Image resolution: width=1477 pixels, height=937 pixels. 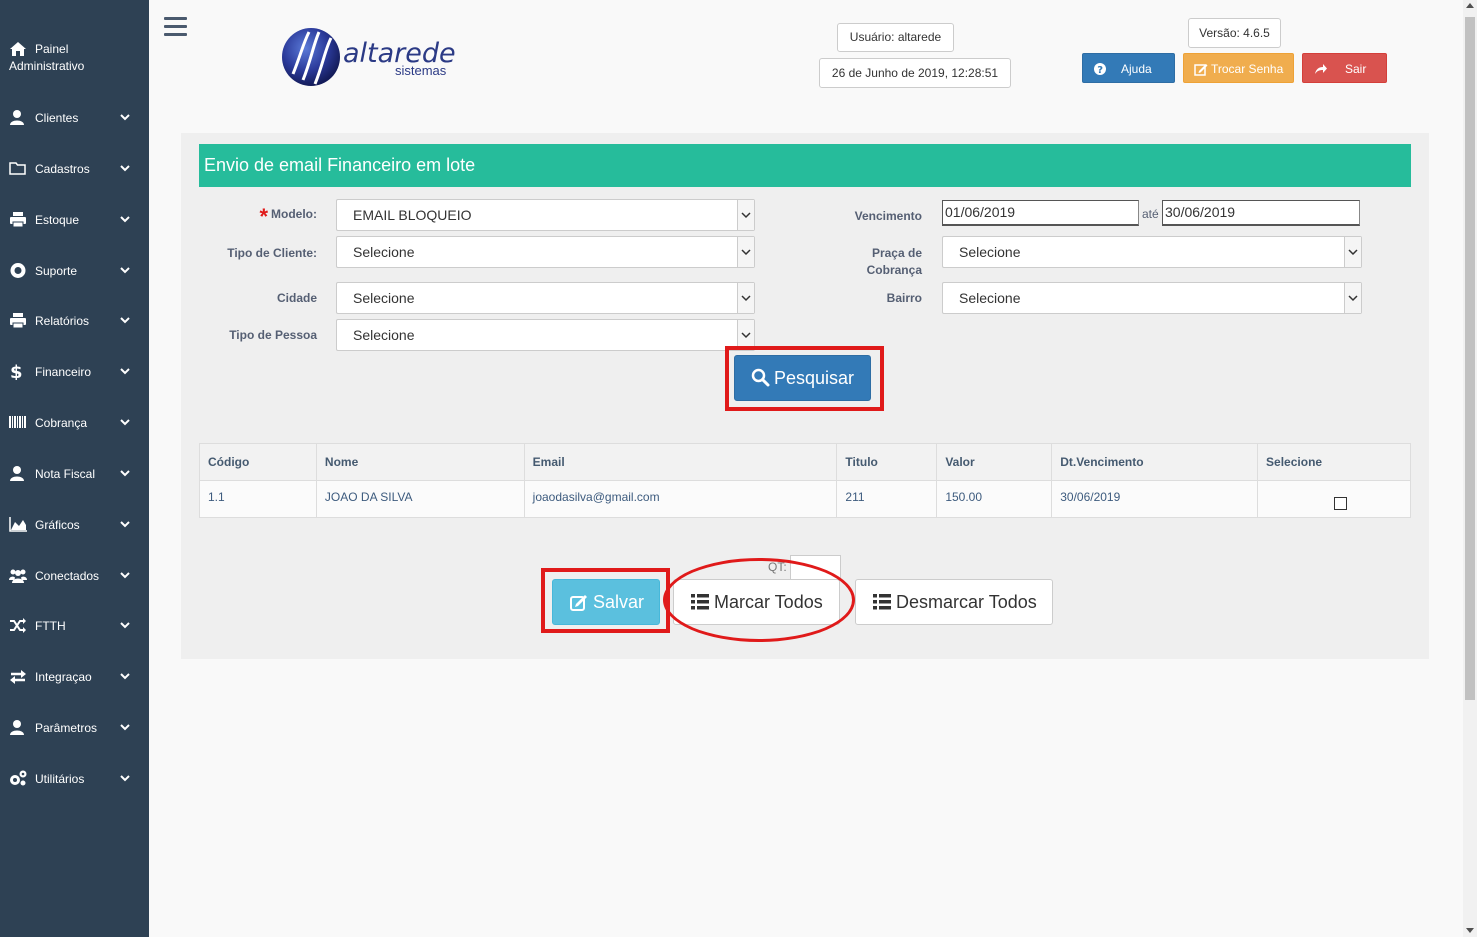 What do you see at coordinates (1321, 69) in the screenshot?
I see `share-icon` at bounding box center [1321, 69].